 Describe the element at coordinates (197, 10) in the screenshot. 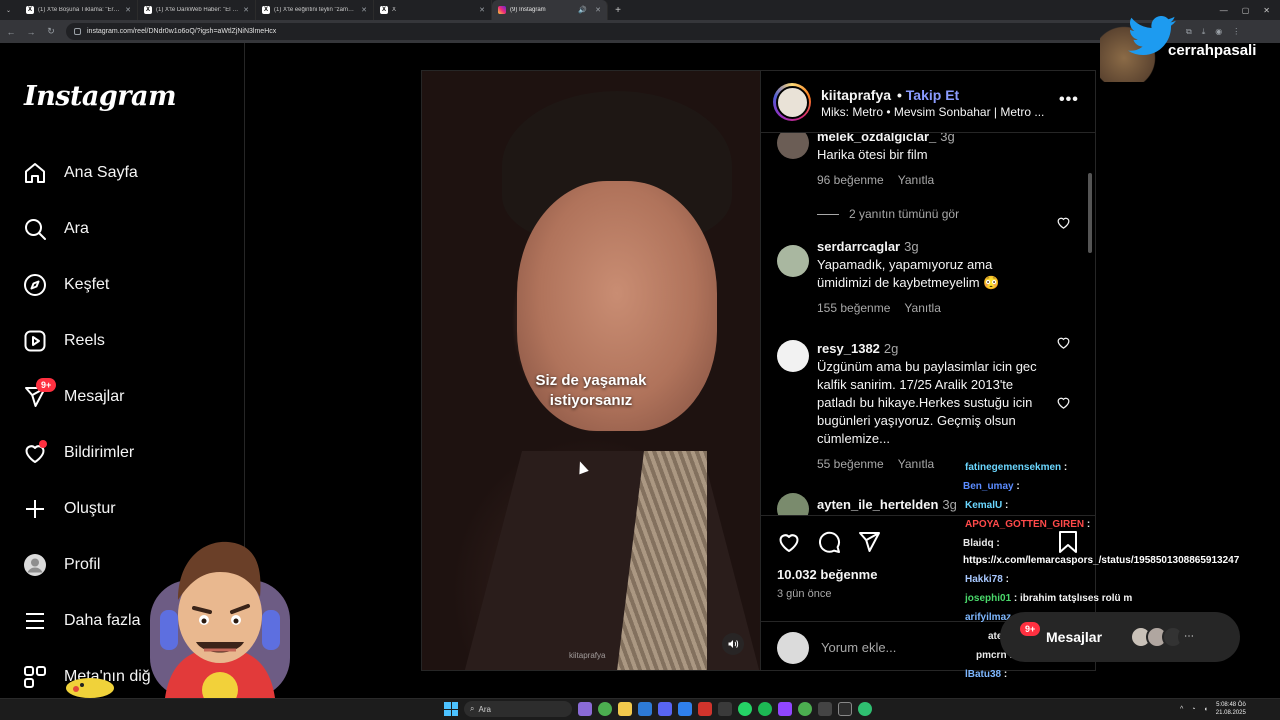

I see `browser-tab: X (1) X'te DarkWeb Haber: "El Sa... ✕` at that location.